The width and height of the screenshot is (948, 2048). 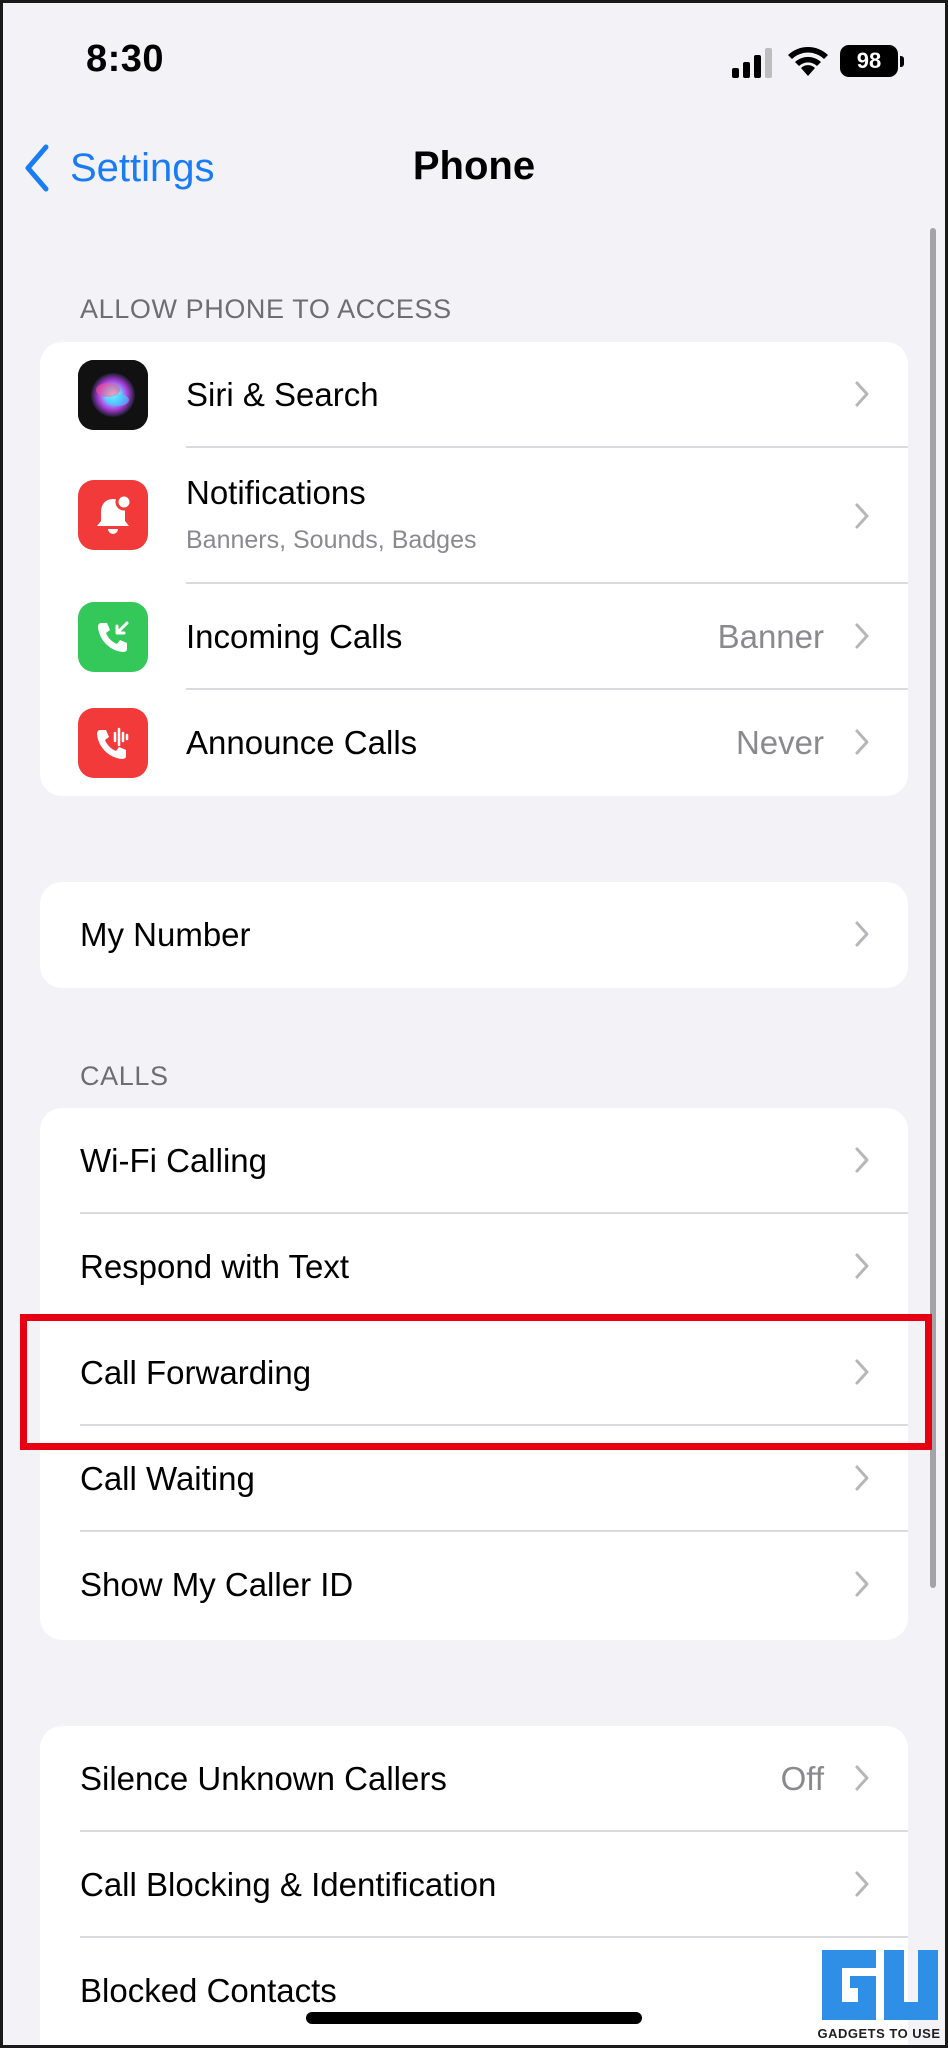 What do you see at coordinates (474, 1779) in the screenshot?
I see `row-silence-unknown-callers: Silence Unknown Callers Off` at bounding box center [474, 1779].